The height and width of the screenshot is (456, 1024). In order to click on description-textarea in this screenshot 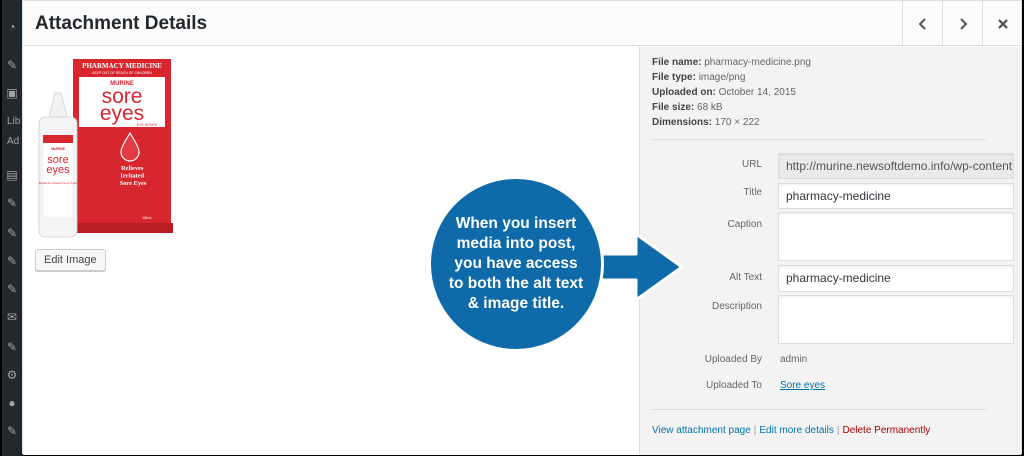, I will do `click(896, 319)`.